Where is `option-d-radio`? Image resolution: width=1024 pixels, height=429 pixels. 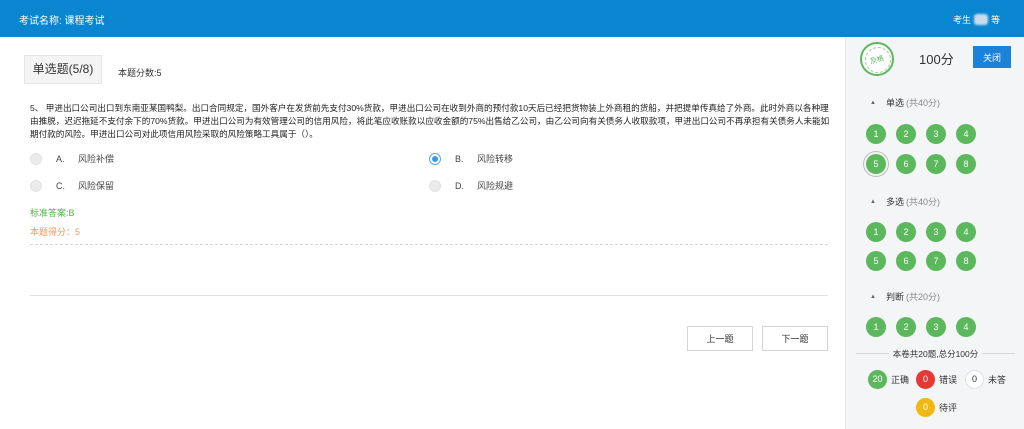
option-d-radio is located at coordinates (435, 185).